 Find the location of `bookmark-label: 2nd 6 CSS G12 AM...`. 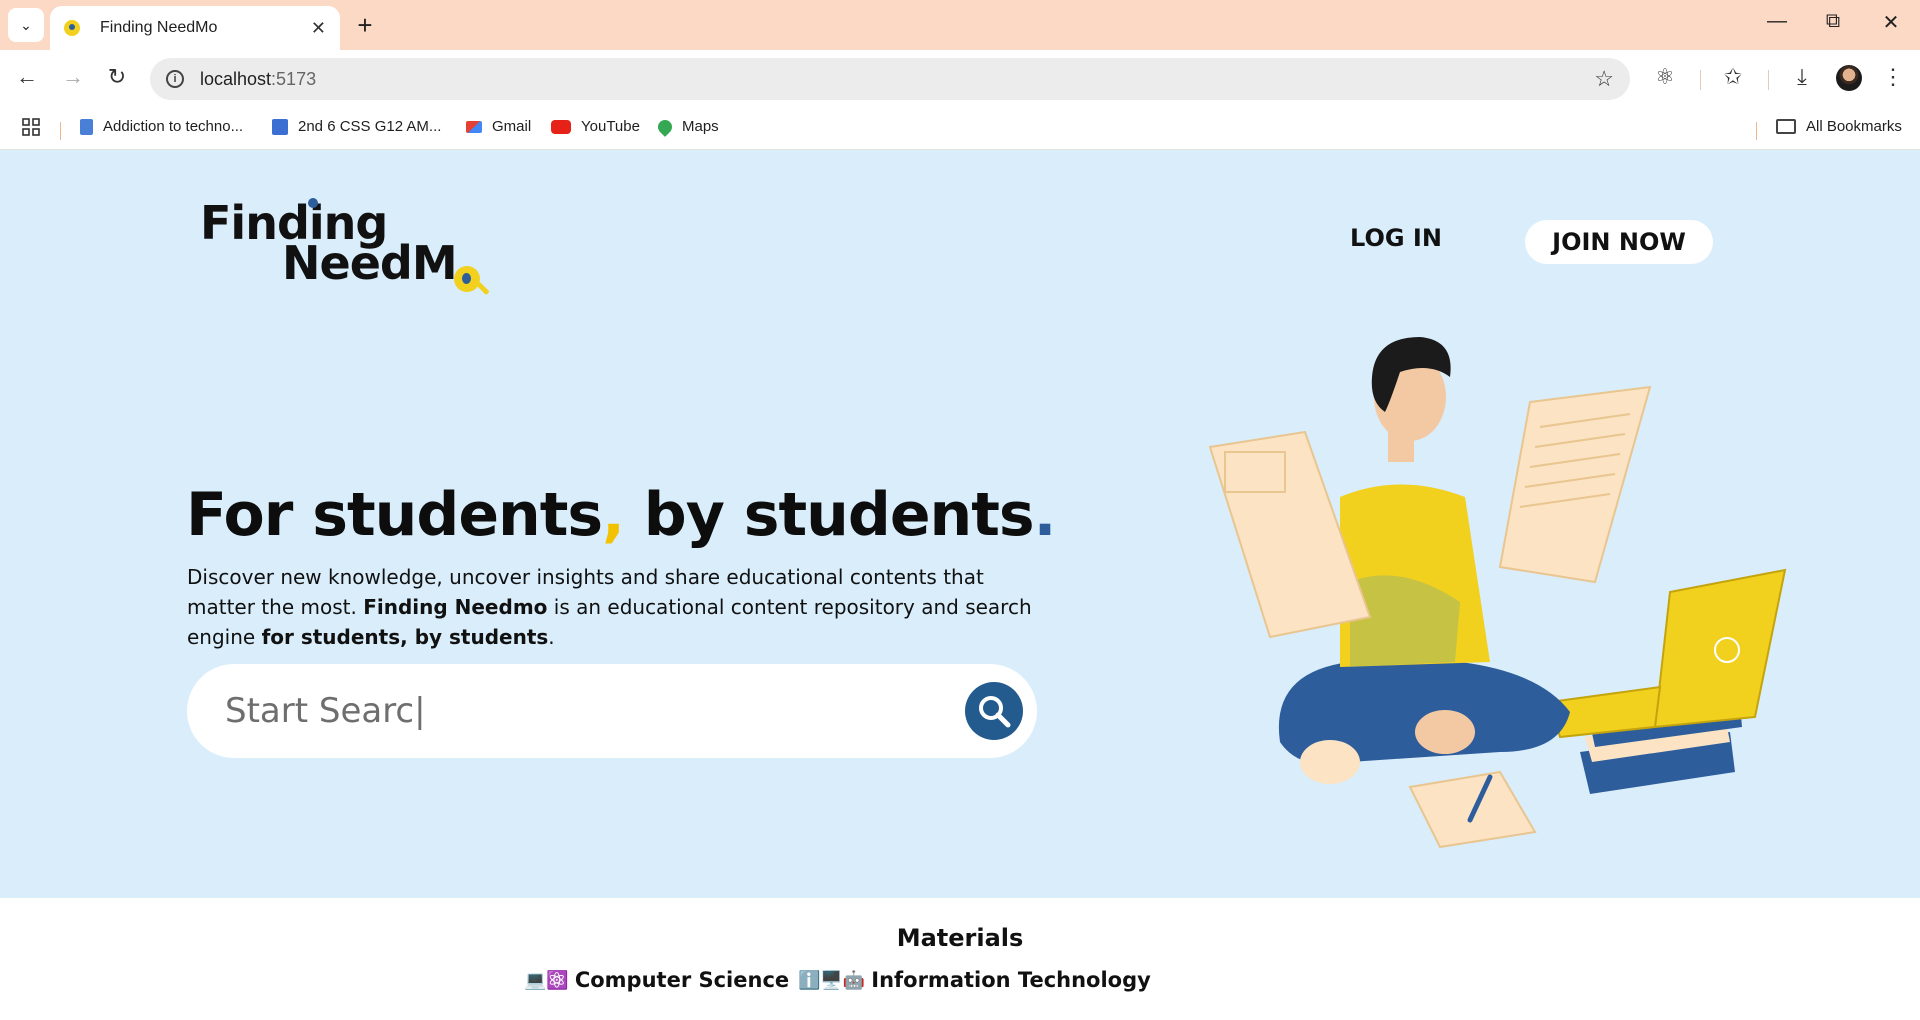

bookmark-label: 2nd 6 CSS G12 AM... is located at coordinates (370, 126).